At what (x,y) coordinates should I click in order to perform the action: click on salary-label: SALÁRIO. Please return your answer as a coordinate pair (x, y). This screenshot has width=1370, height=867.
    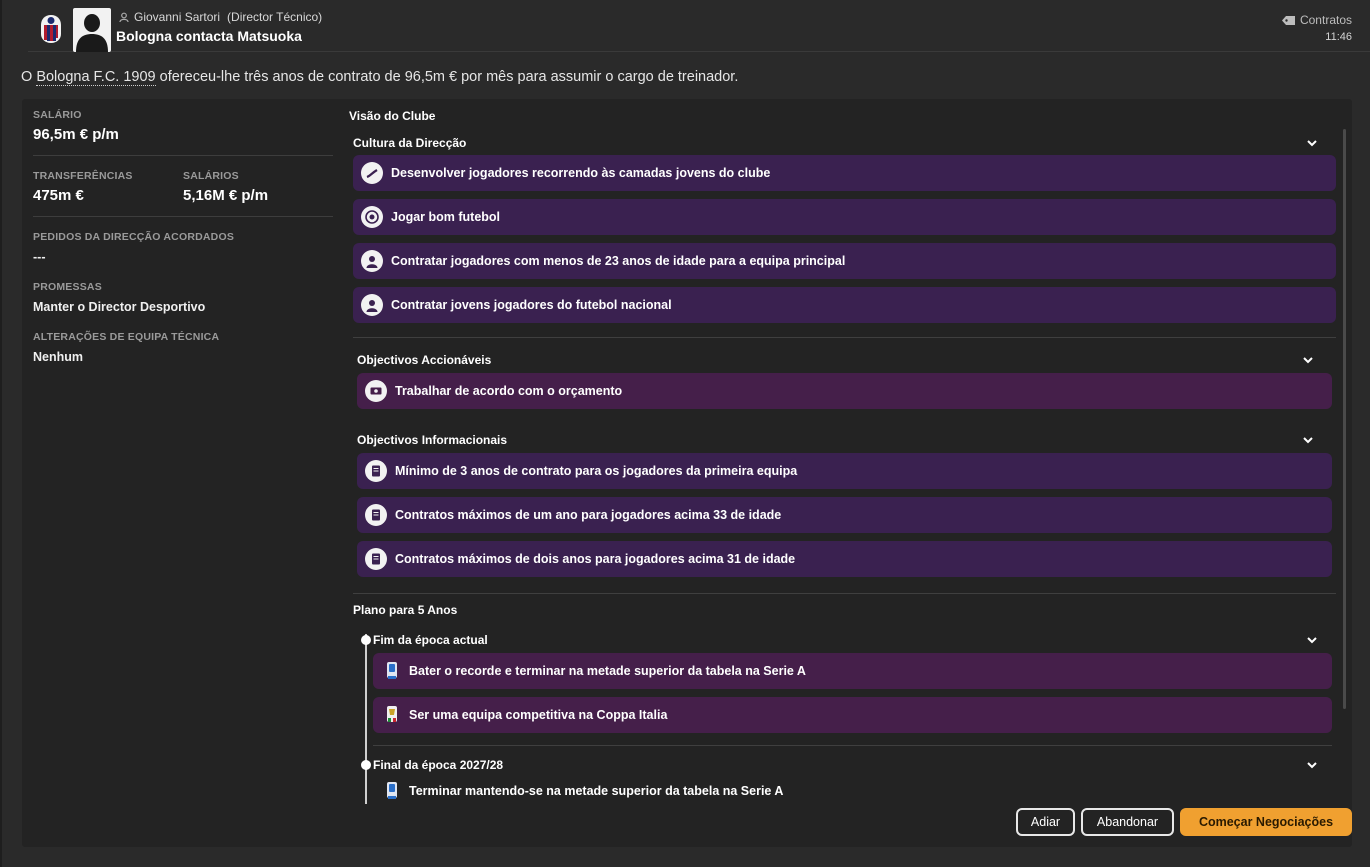
    Looking at the image, I should click on (57, 115).